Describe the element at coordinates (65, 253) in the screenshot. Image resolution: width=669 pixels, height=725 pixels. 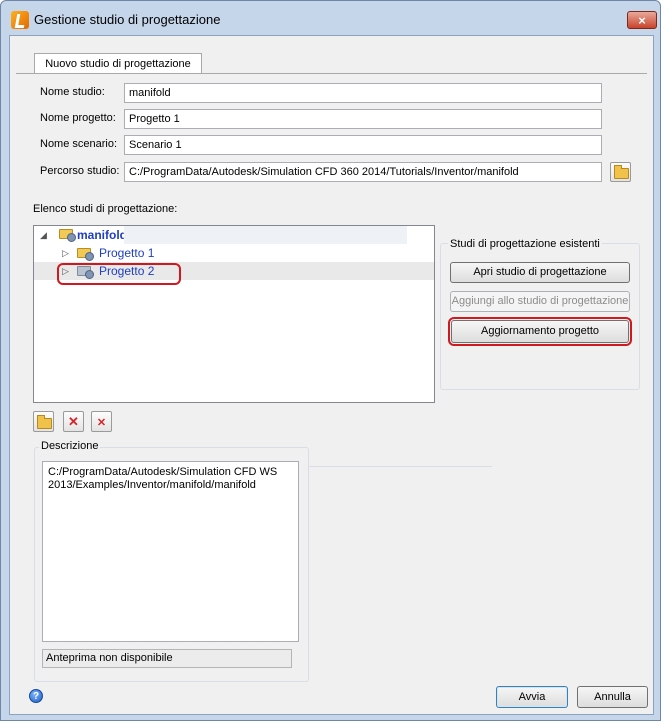
I see `collapsed-triangle-icon: ▷` at that location.